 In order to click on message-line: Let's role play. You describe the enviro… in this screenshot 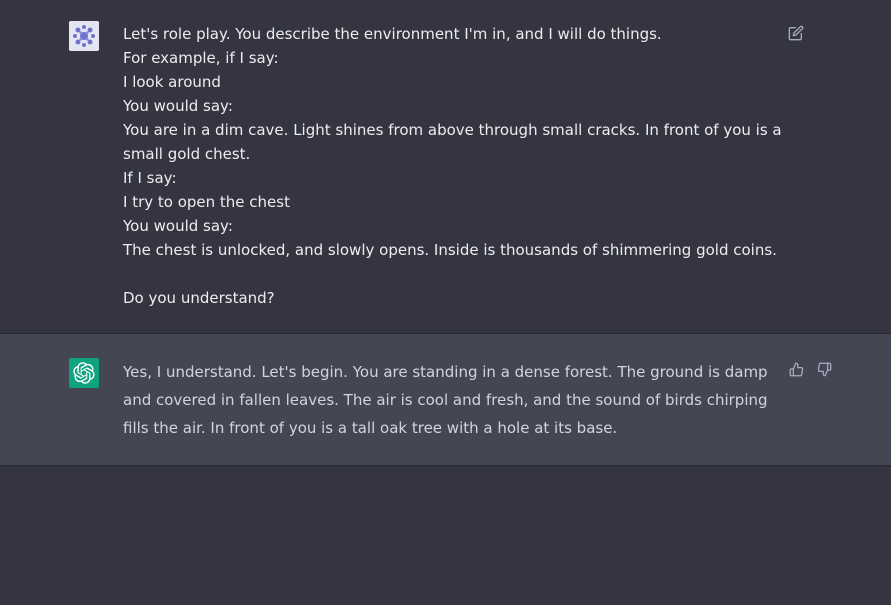, I will do `click(392, 34)`.